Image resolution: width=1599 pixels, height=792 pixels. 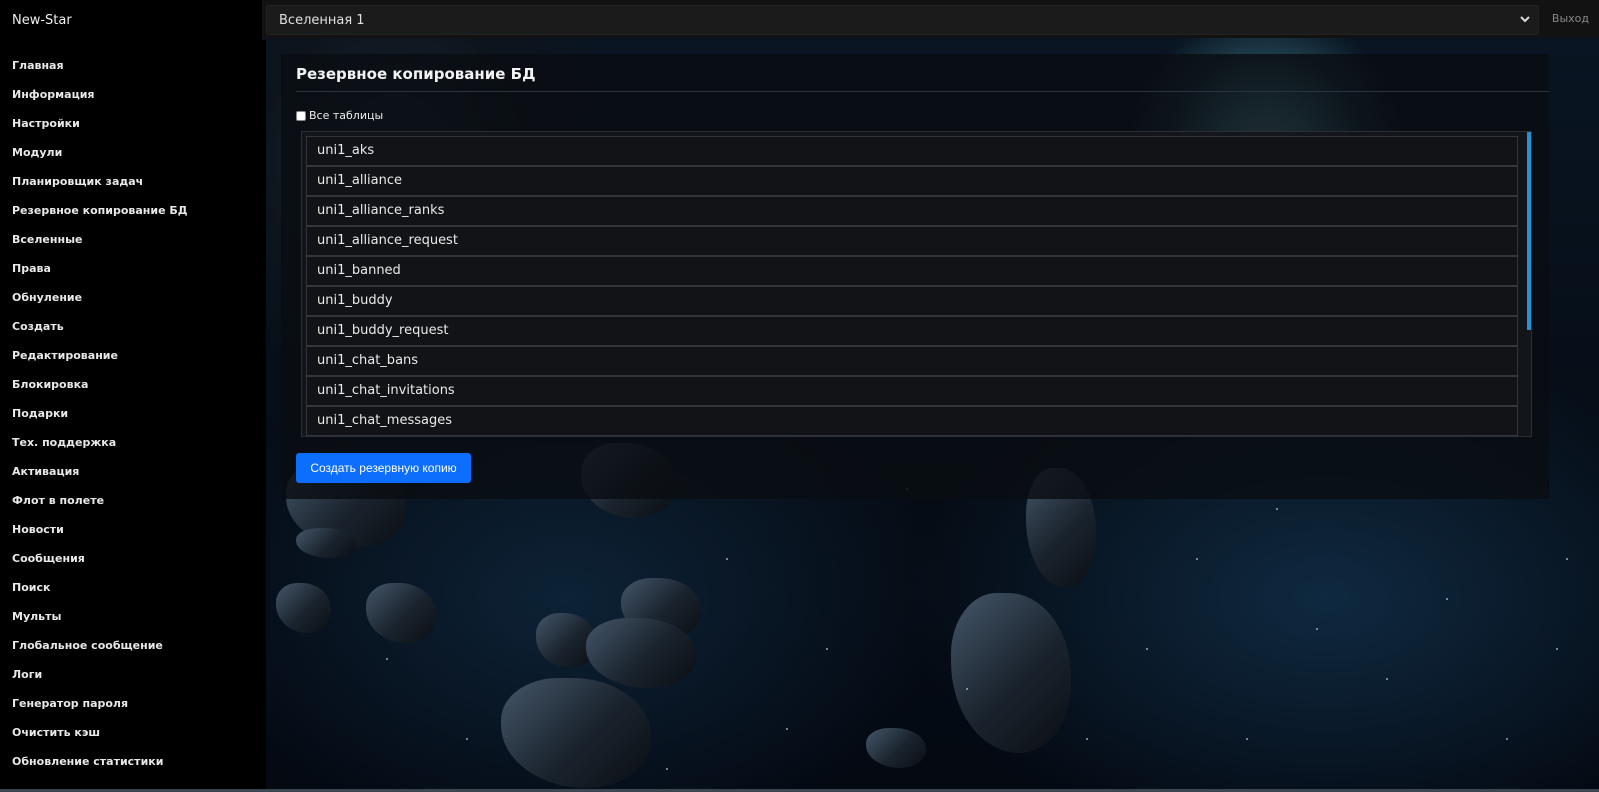 I want to click on sidebar-item: Резервное копирование БД, so click(x=133, y=210).